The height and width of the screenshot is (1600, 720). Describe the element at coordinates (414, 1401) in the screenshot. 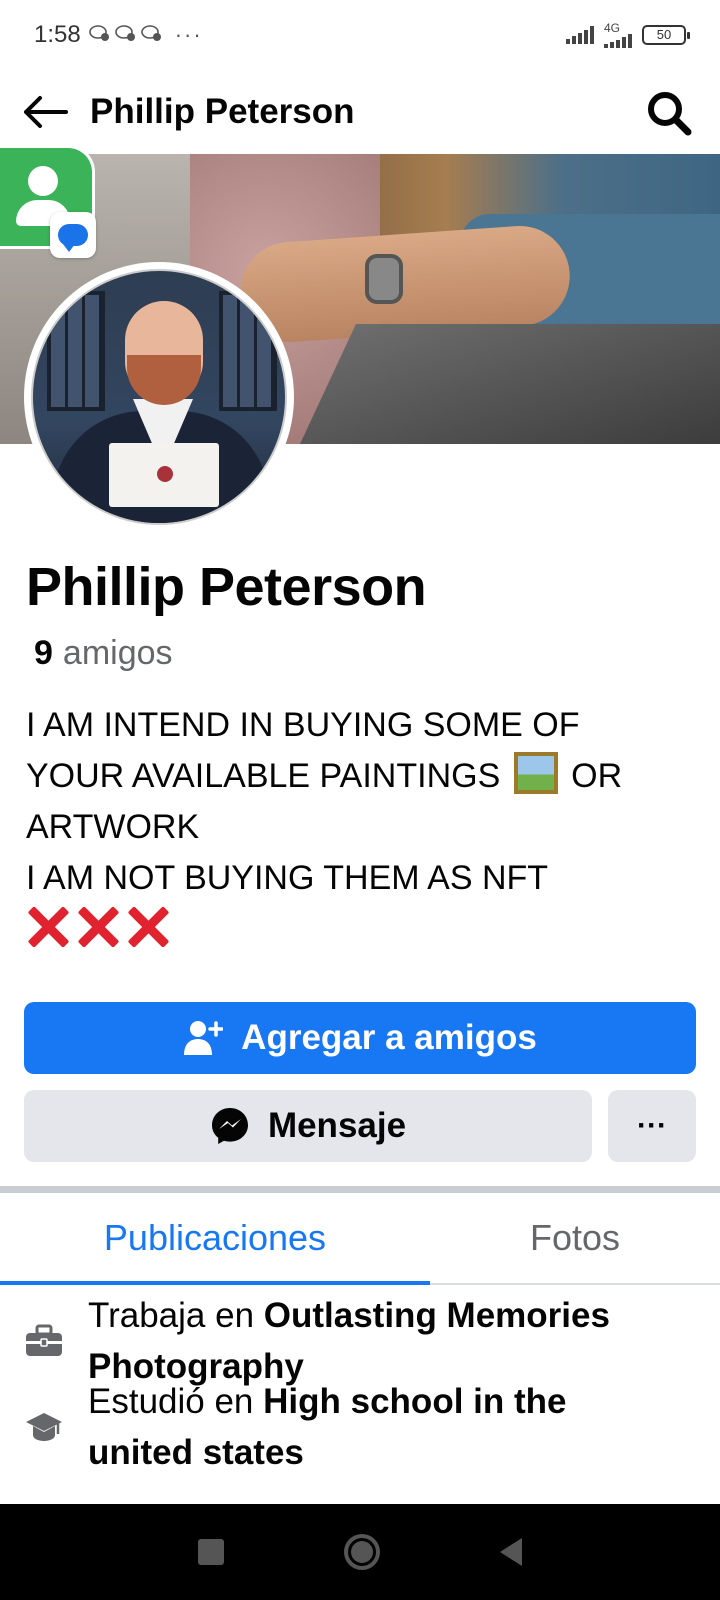

I see `education-school: High school in the` at that location.